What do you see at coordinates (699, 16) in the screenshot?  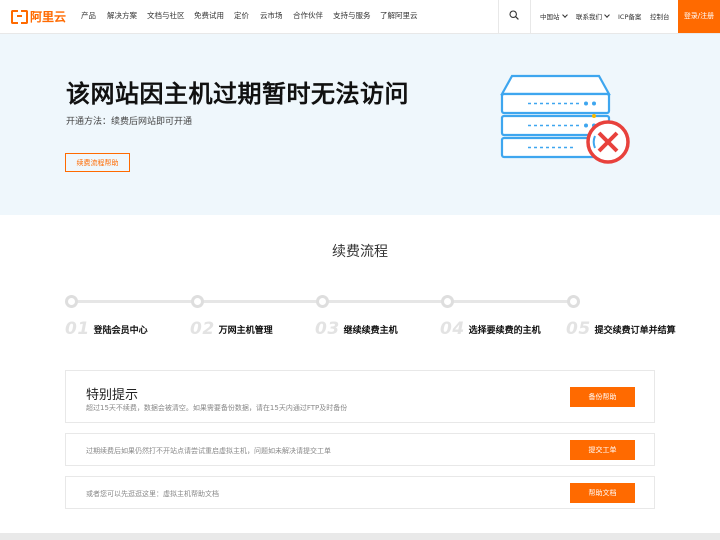 I see `login-register-button: 登录/注册` at bounding box center [699, 16].